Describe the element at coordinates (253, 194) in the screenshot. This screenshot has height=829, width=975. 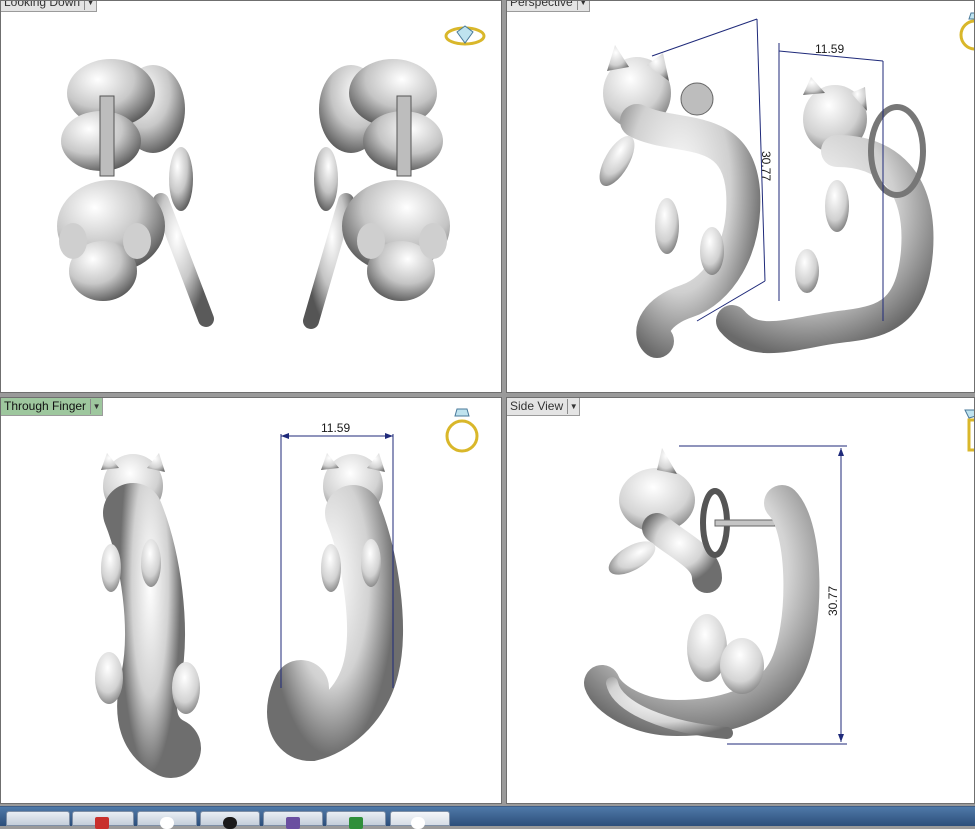
I see `looking-down-scene` at that location.